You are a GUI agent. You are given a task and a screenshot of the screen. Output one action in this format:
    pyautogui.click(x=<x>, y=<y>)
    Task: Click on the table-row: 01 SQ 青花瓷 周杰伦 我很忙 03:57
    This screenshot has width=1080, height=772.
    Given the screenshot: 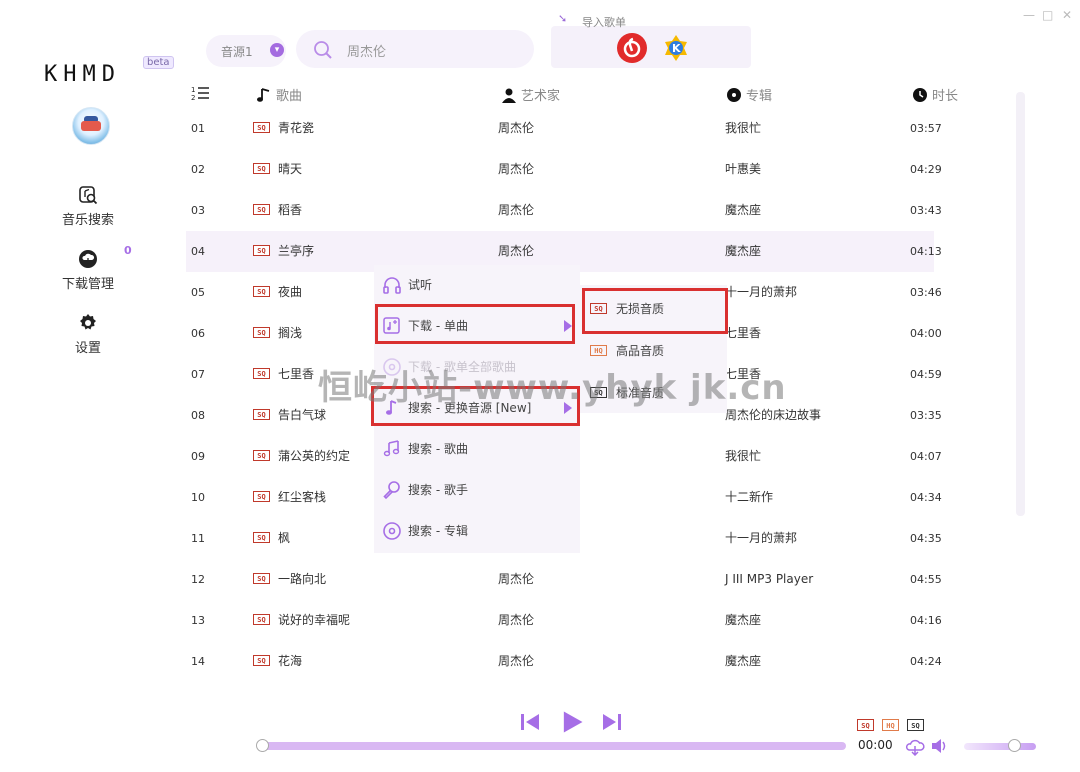 What is the action you would take?
    pyautogui.click(x=564, y=128)
    